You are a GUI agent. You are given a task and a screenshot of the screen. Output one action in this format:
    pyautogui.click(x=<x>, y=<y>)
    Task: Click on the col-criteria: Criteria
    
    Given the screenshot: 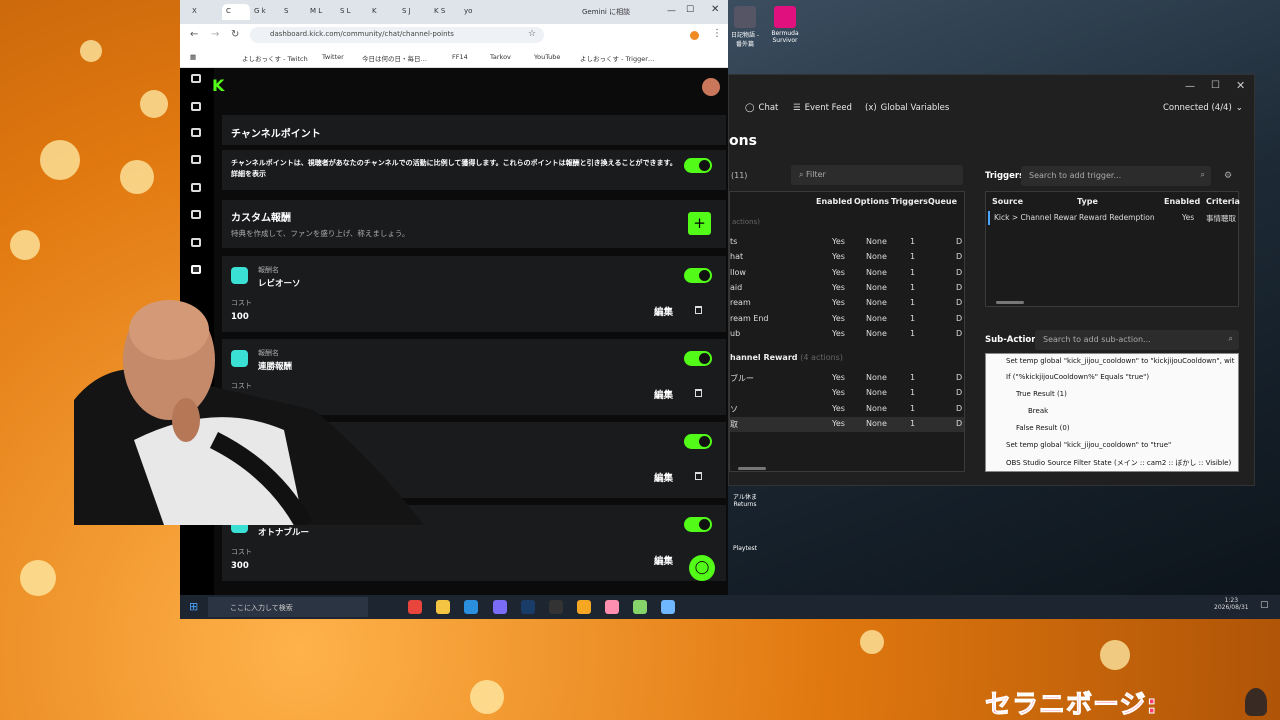 What is the action you would take?
    pyautogui.click(x=1223, y=201)
    